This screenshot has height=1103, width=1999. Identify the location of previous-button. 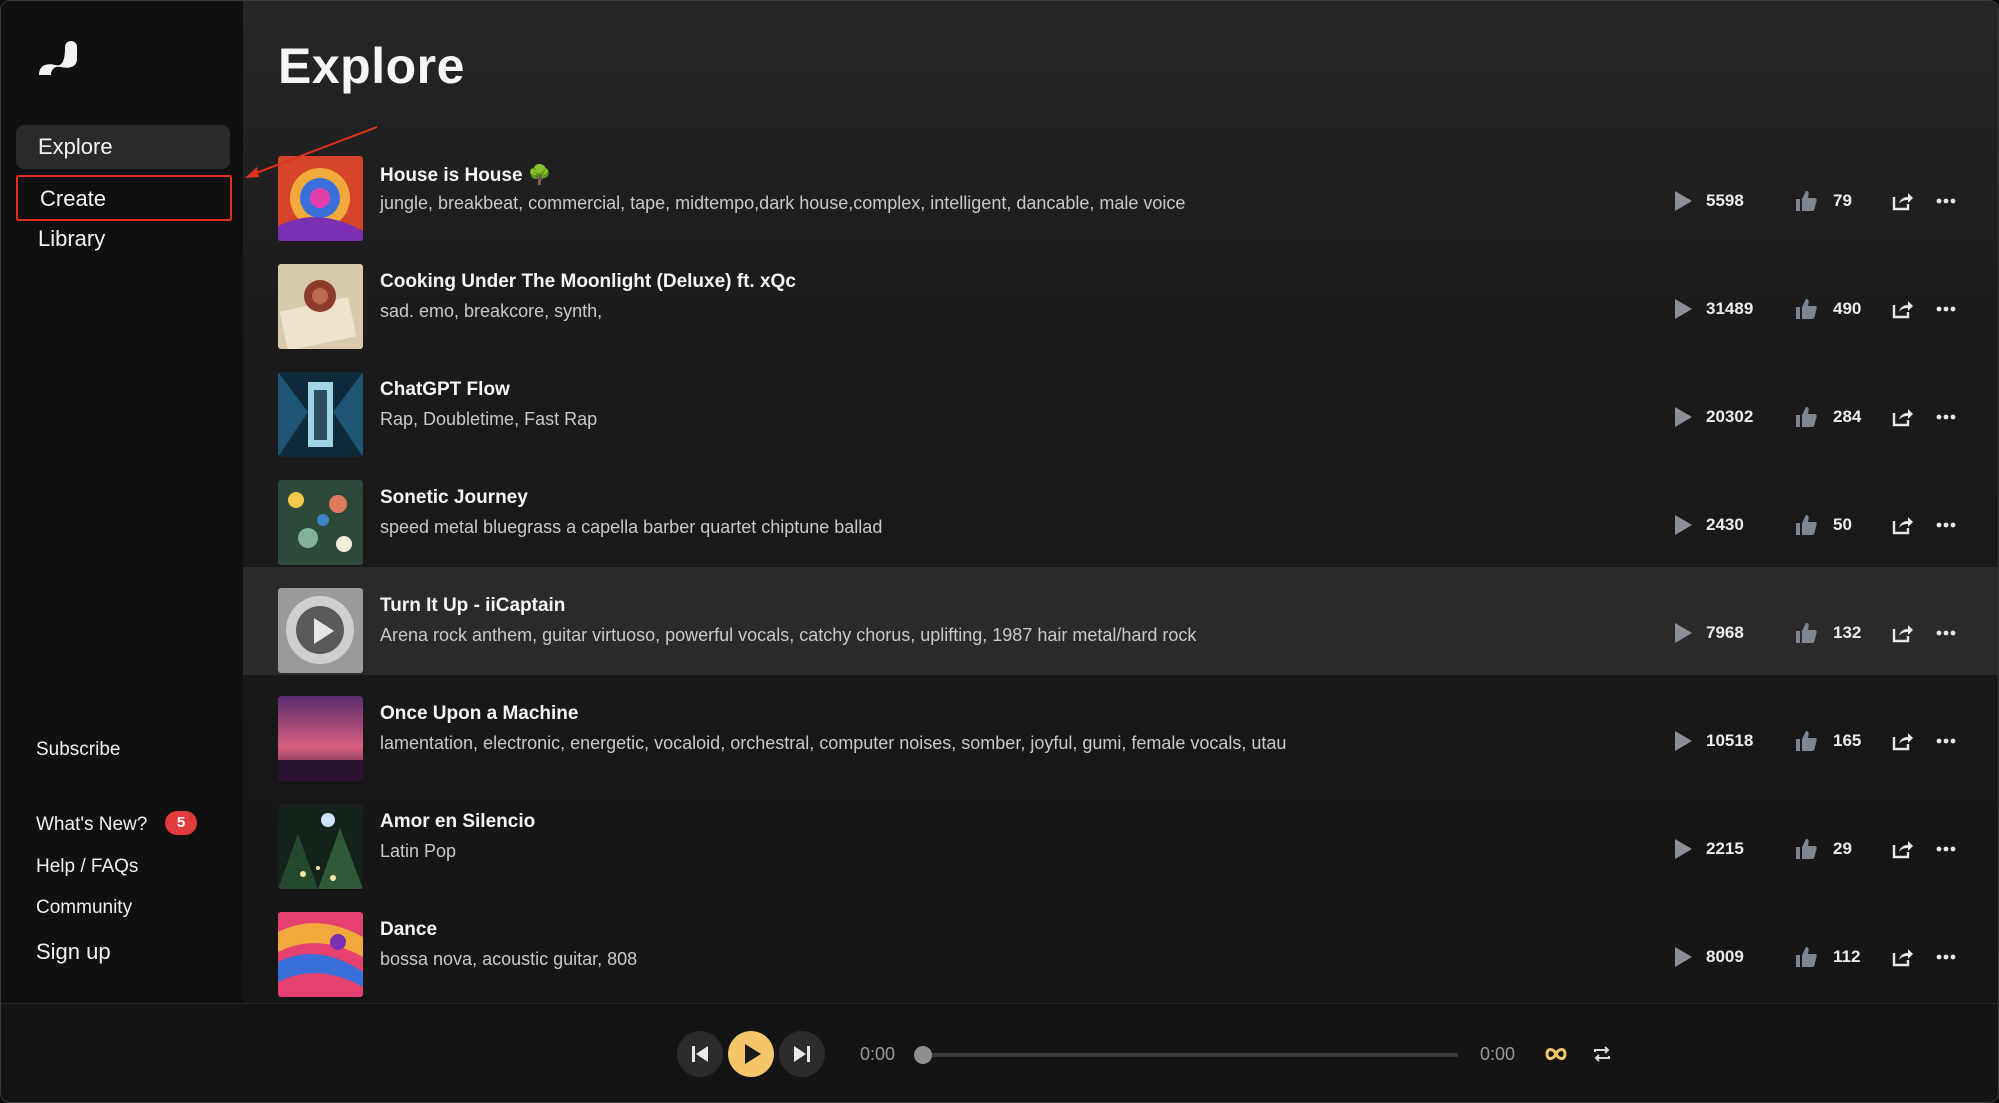
(700, 1054).